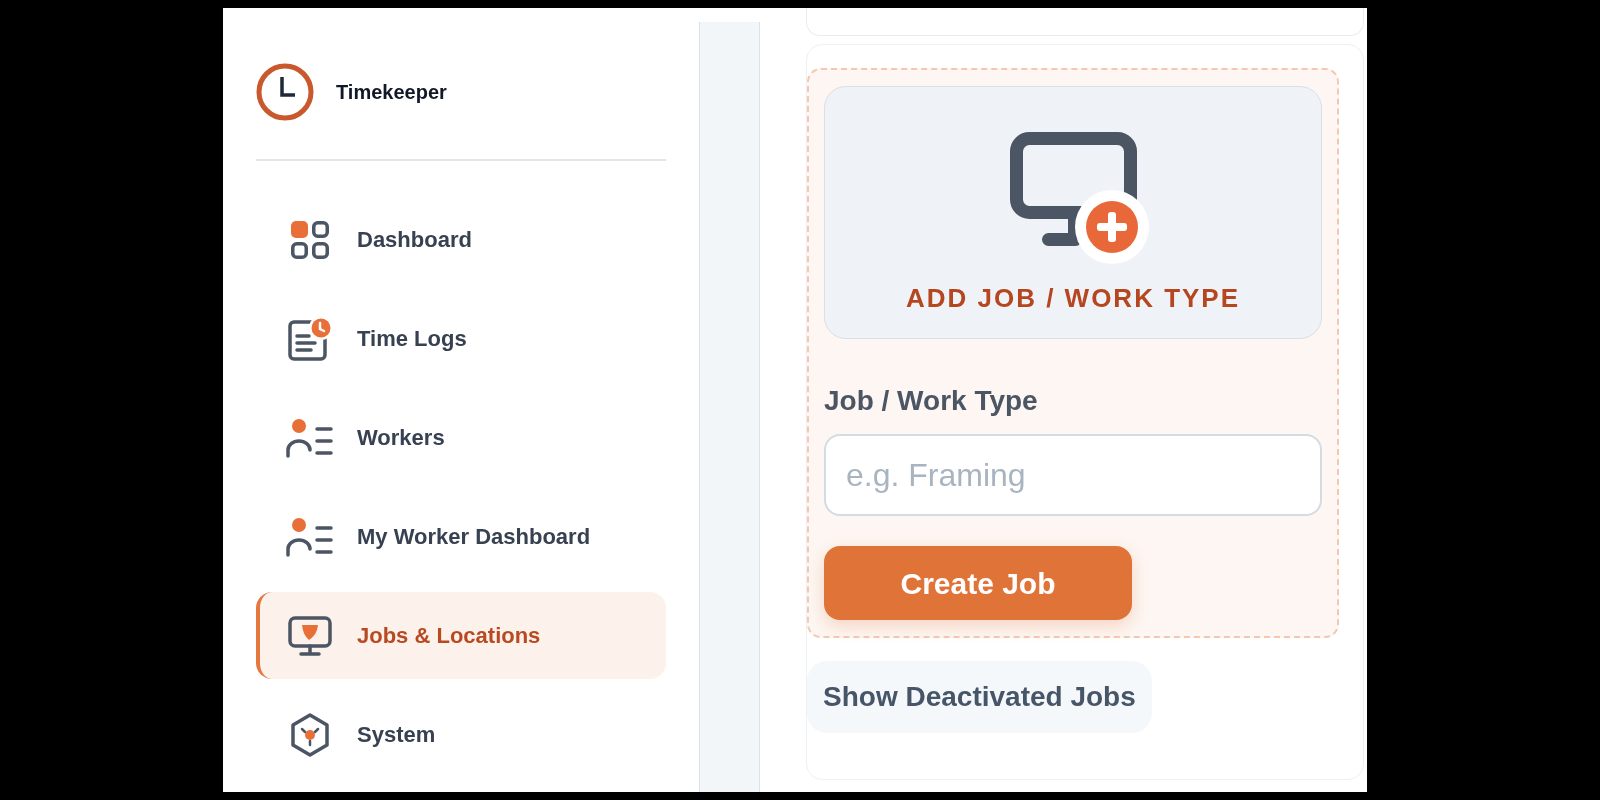 Image resolution: width=1600 pixels, height=800 pixels. Describe the element at coordinates (285, 92) in the screenshot. I see `clock-logo-icon` at that location.